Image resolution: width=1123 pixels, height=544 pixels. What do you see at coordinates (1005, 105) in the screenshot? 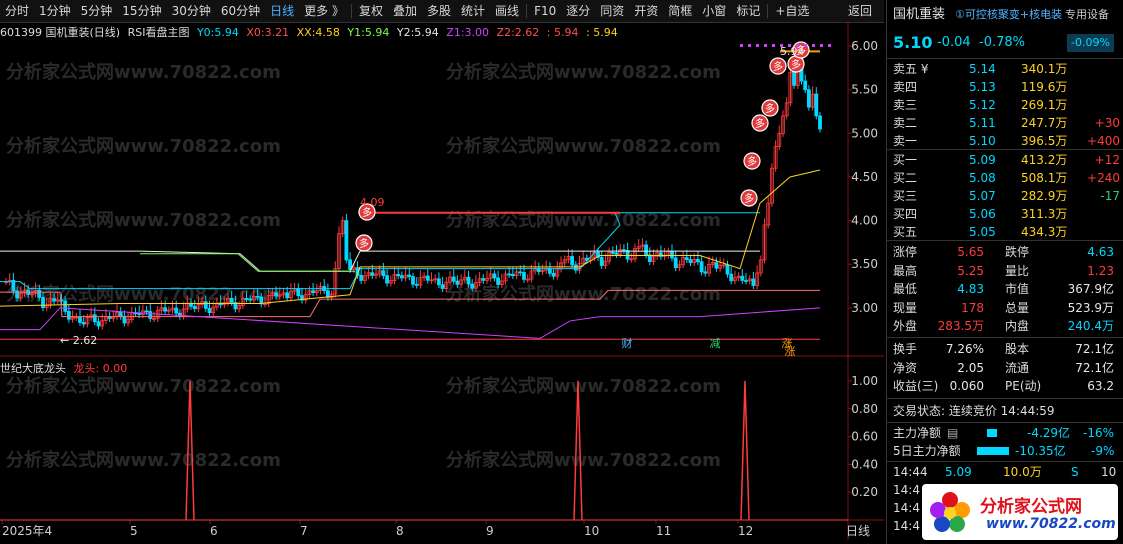
I see `ask-row: 卖三 5.12 269.1万` at bounding box center [1005, 105].